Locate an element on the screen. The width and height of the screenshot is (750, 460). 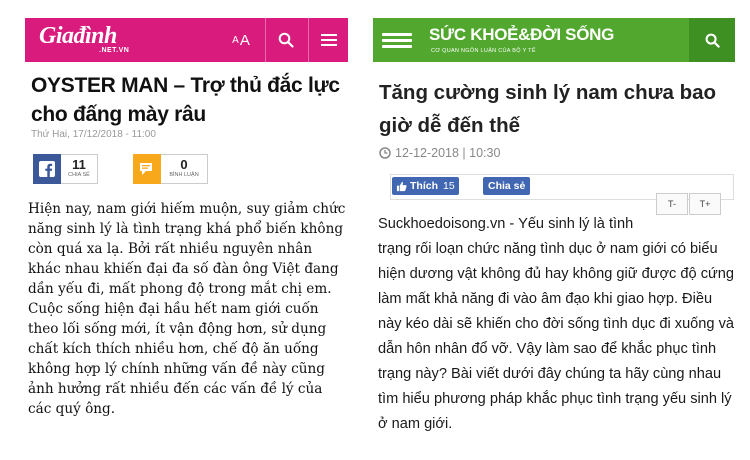
share-count-box: 11 CHIA SẺ is located at coordinates (79, 169).